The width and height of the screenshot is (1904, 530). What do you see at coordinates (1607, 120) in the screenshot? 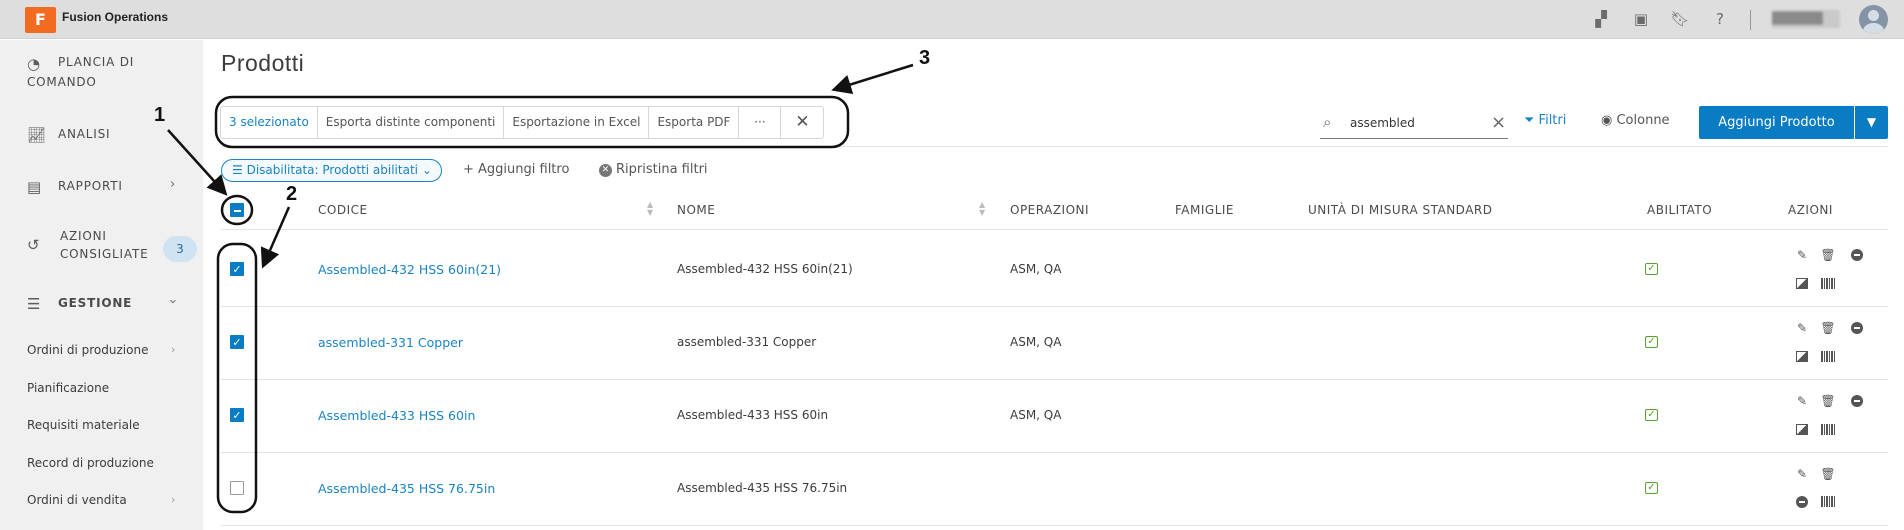
I see `eye-icon: ◉` at bounding box center [1607, 120].